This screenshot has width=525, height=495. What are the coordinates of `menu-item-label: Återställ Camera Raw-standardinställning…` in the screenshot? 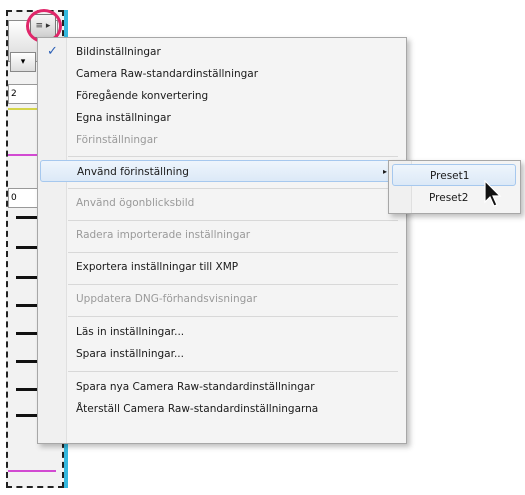 It's located at (197, 409).